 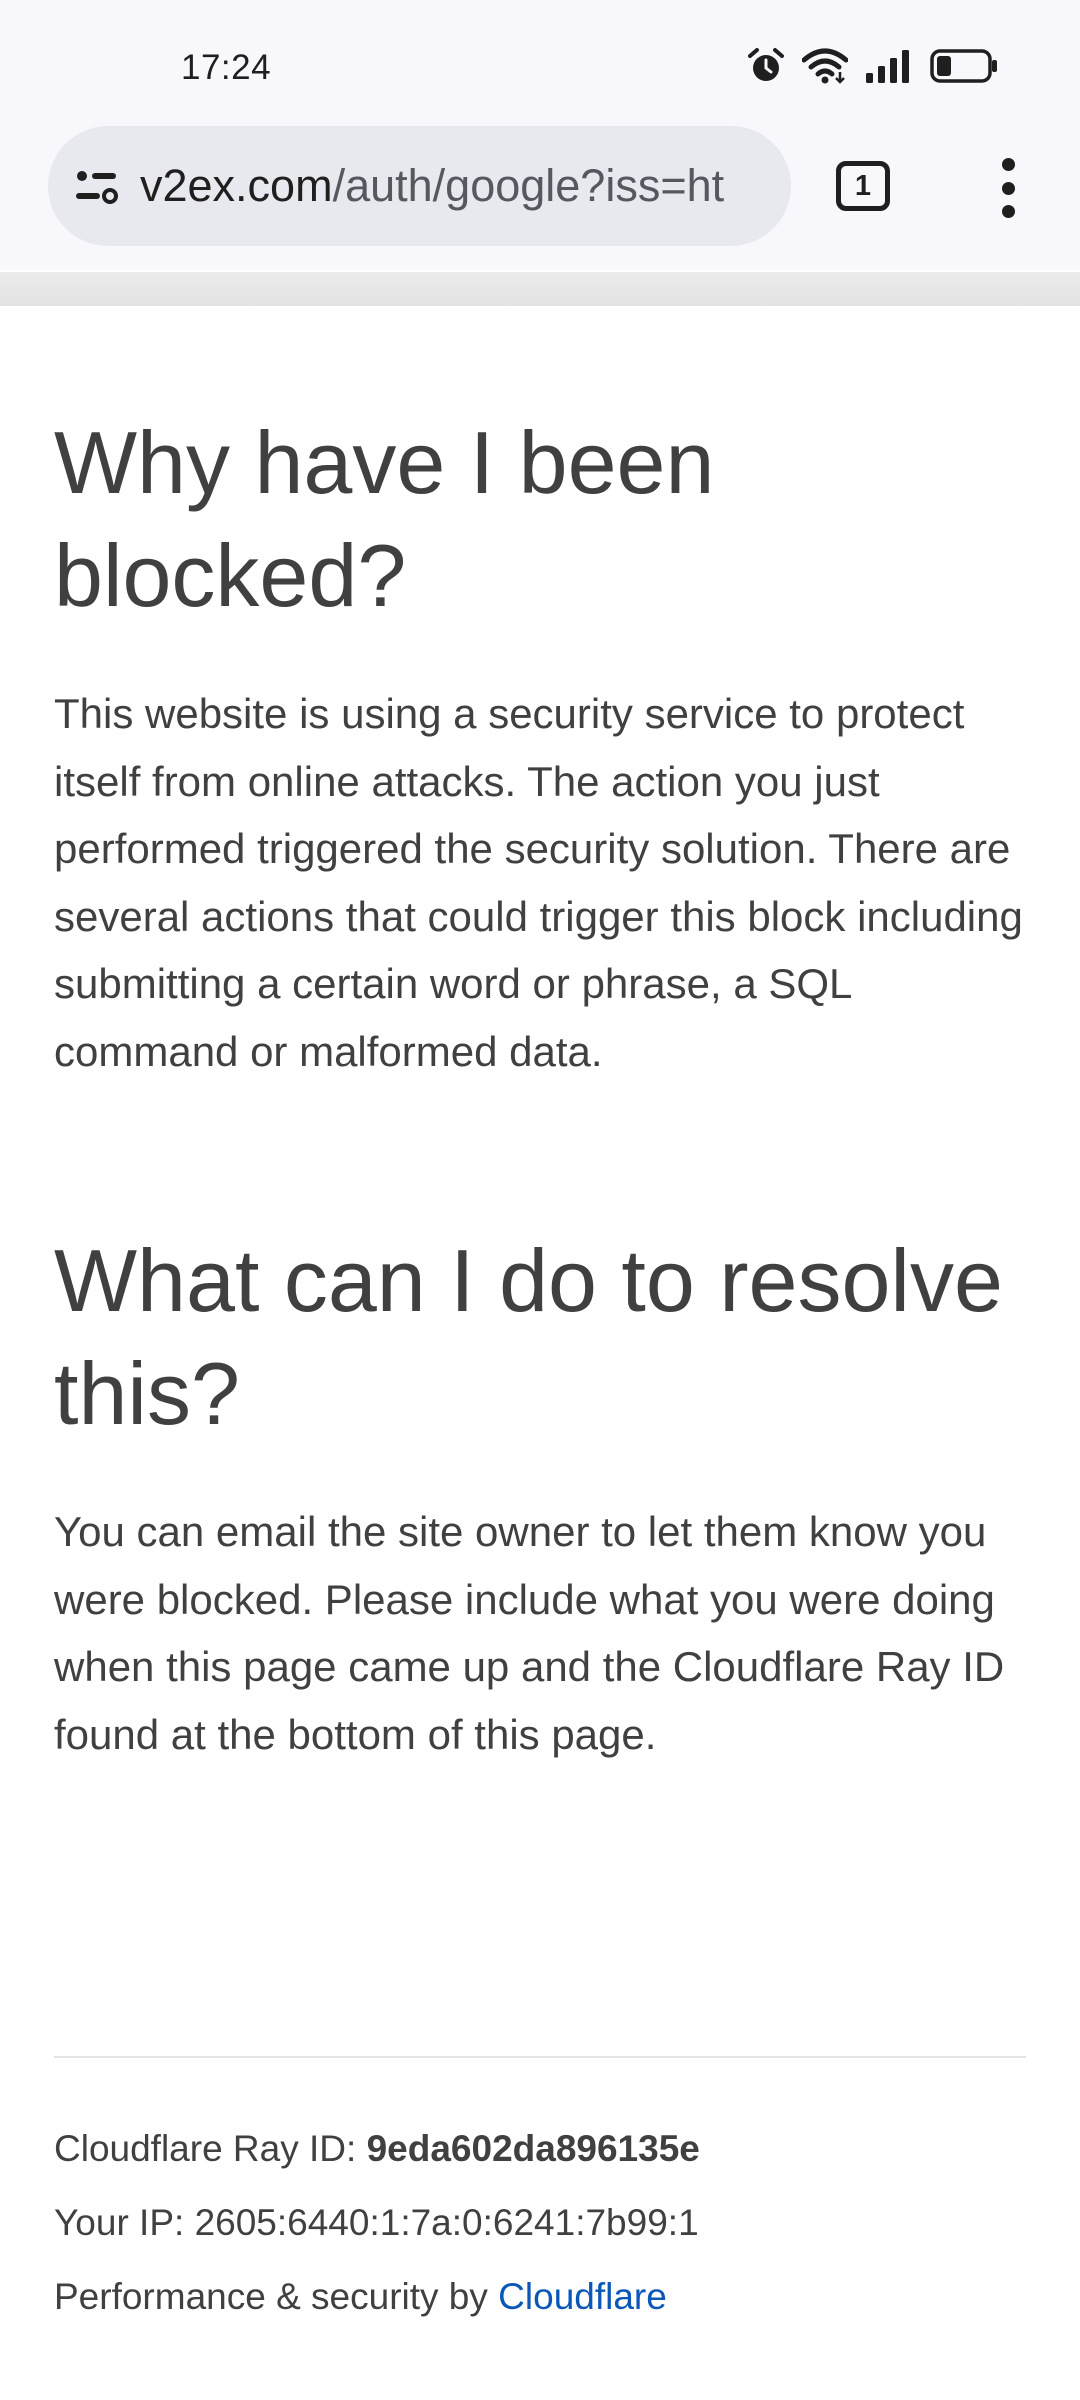 What do you see at coordinates (271, 2296) in the screenshot?
I see `performance-label: Performance & security by` at bounding box center [271, 2296].